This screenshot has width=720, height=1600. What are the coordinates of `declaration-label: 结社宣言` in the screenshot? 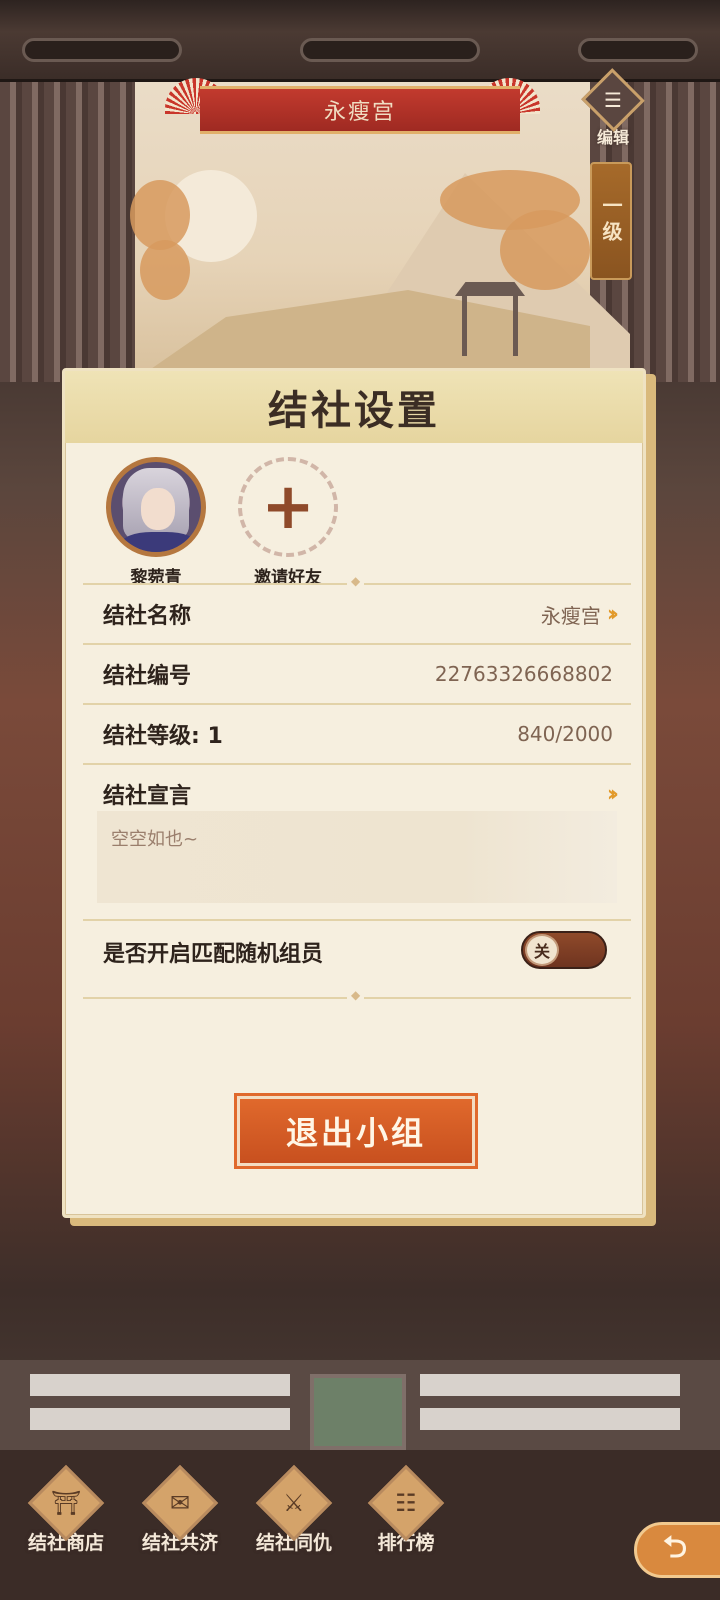 It's located at (147, 796).